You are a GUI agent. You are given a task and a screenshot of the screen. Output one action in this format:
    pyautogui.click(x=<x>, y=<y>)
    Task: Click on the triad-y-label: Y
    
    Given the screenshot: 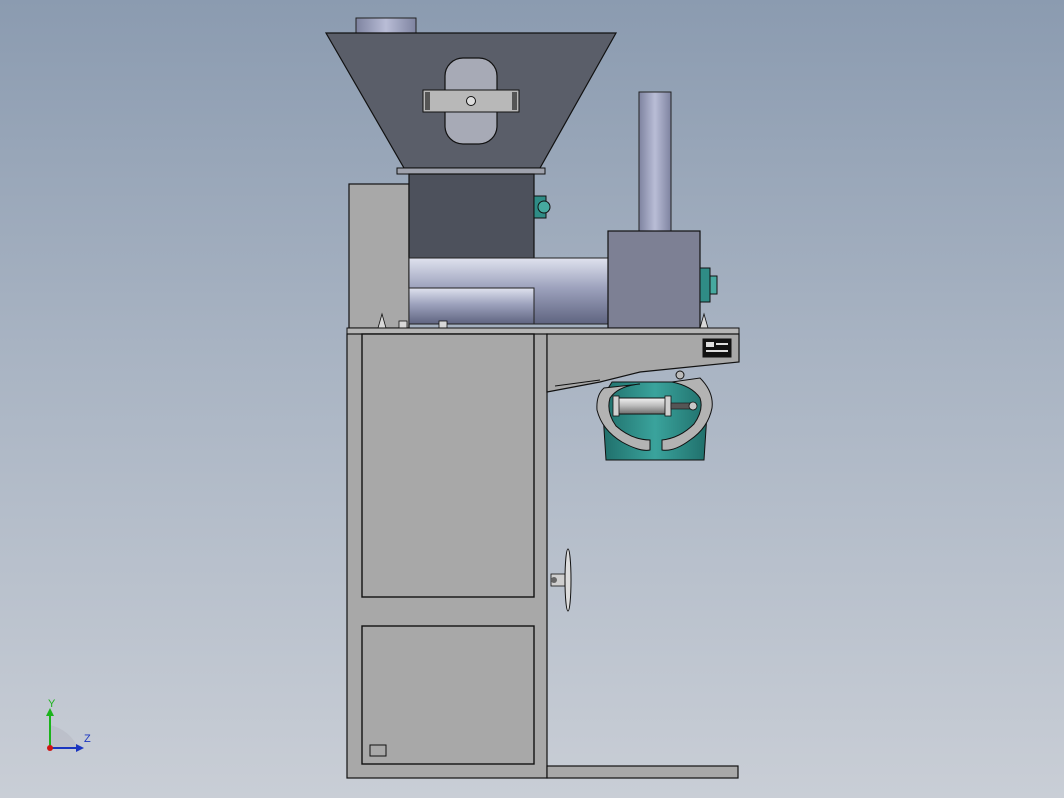 What is the action you would take?
    pyautogui.click(x=52, y=704)
    